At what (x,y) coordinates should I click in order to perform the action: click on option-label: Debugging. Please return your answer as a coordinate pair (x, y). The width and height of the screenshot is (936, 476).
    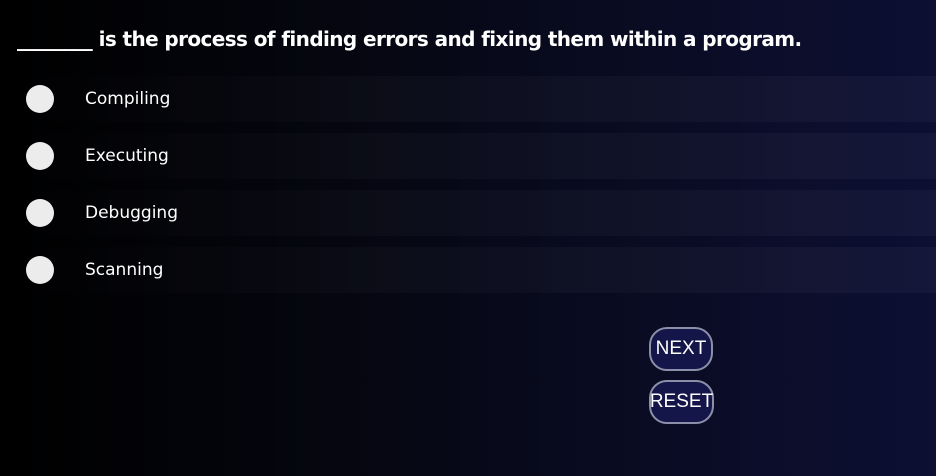
    Looking at the image, I should click on (131, 213).